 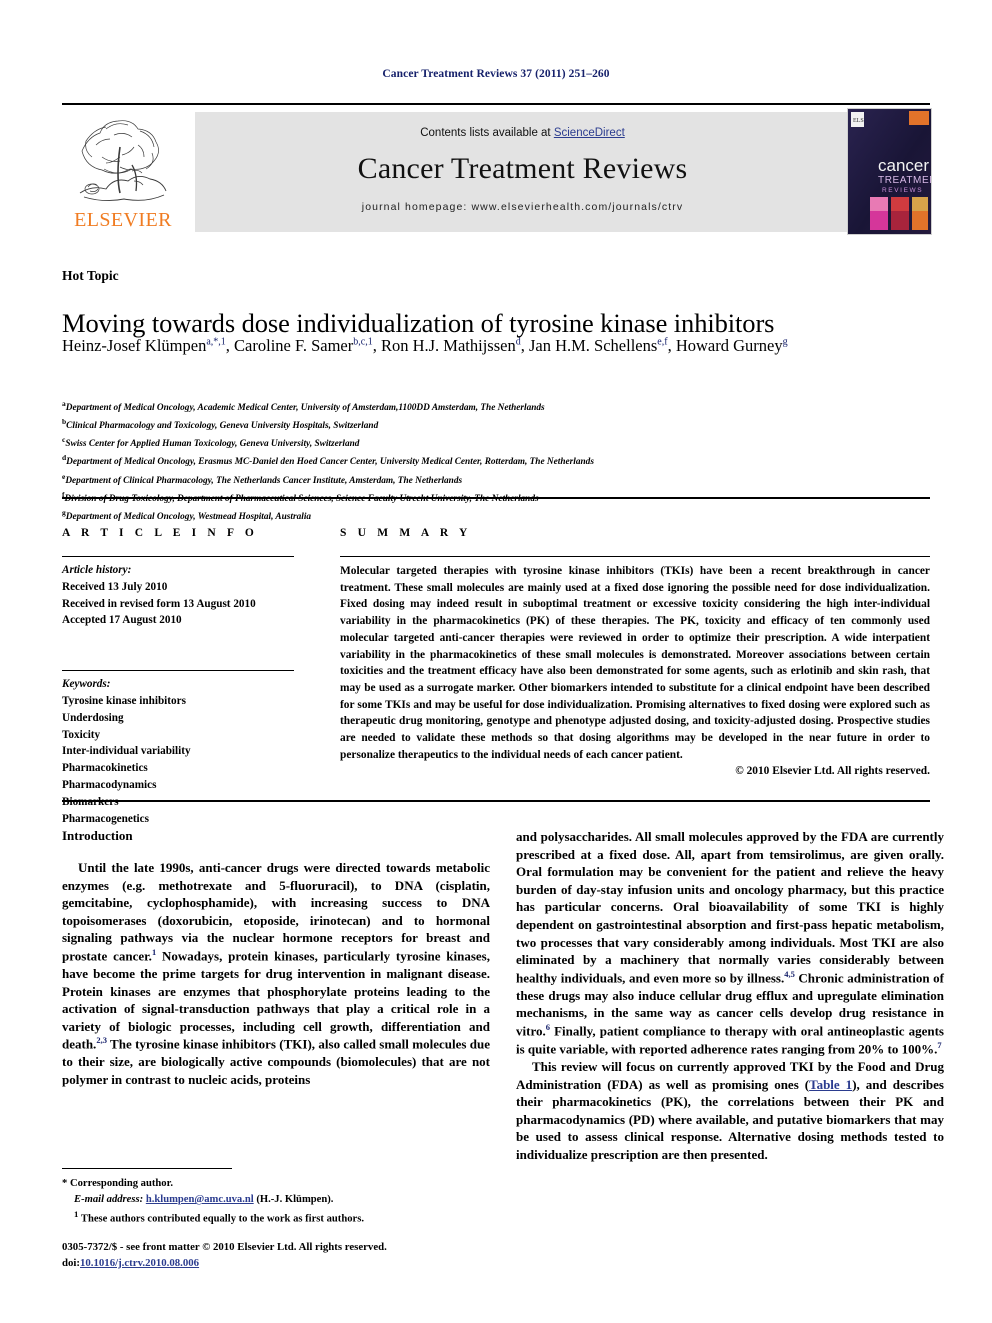 I want to click on email-link: h.klumpen@amc.uva.nl, so click(x=200, y=1199).